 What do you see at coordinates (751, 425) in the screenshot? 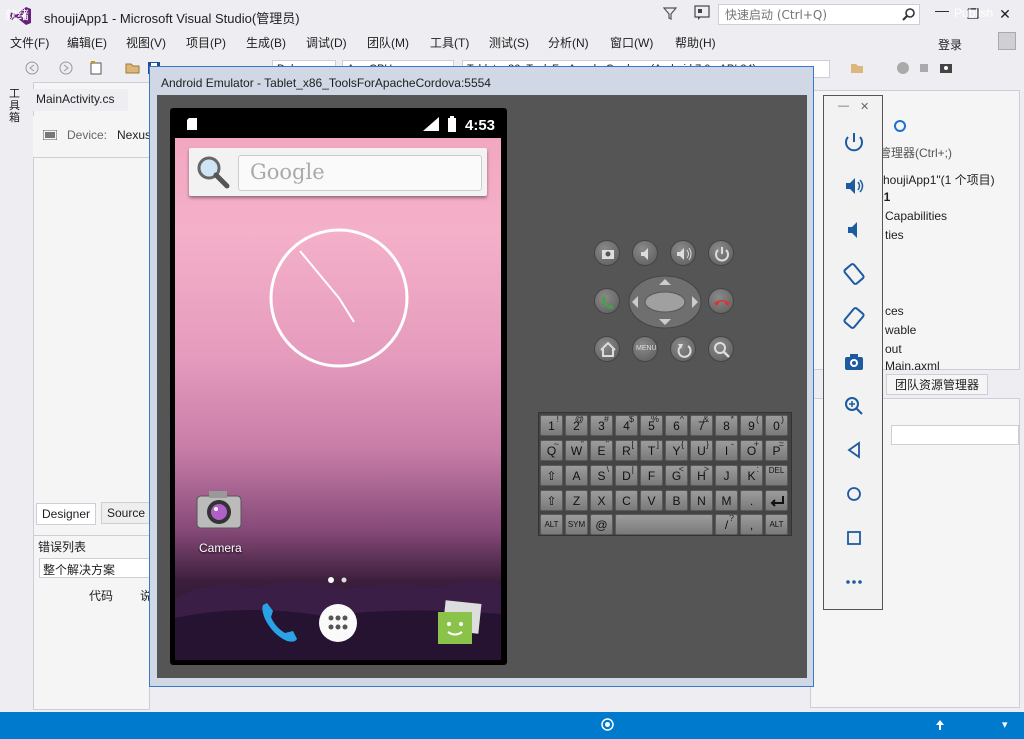
I see `key: 9(` at bounding box center [751, 425].